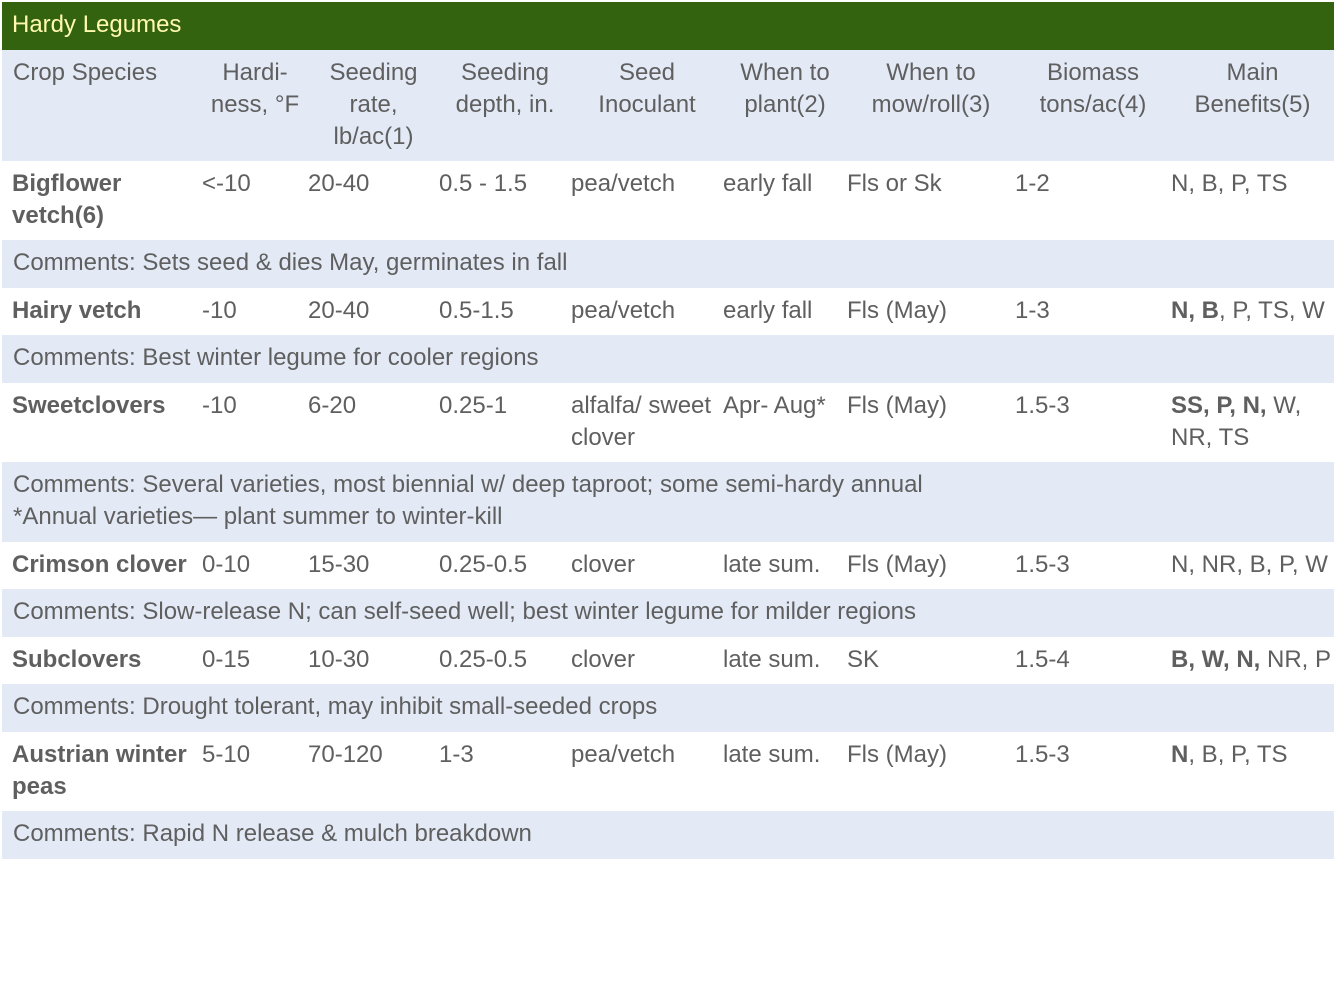 The width and height of the screenshot is (1336, 998). What do you see at coordinates (102, 660) in the screenshot?
I see `crop-name-cell: Subclovers` at bounding box center [102, 660].